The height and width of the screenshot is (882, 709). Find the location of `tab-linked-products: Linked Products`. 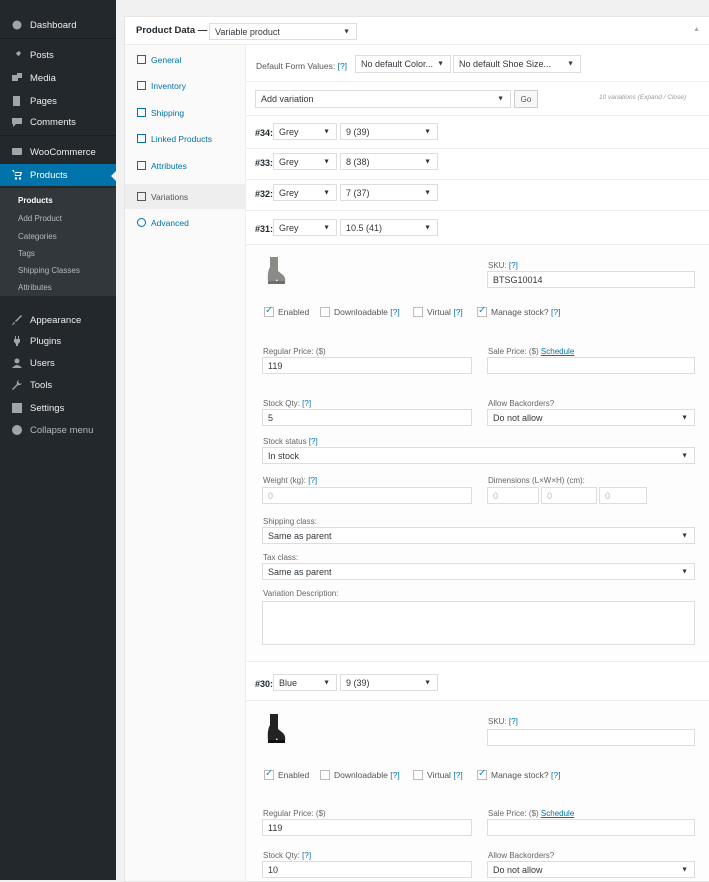

tab-linked-products: Linked Products is located at coordinates (185, 138).